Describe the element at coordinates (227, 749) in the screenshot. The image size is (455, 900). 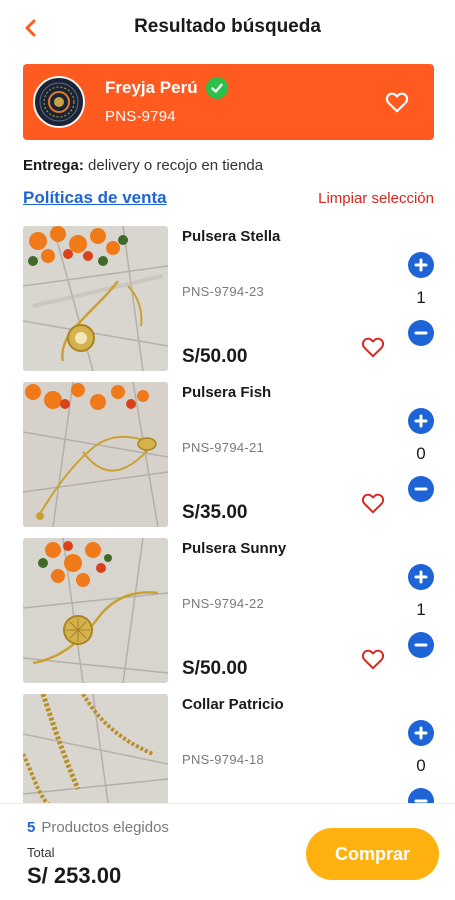
I see `product-item: Collar Patricio PNS-9794-18 0` at that location.